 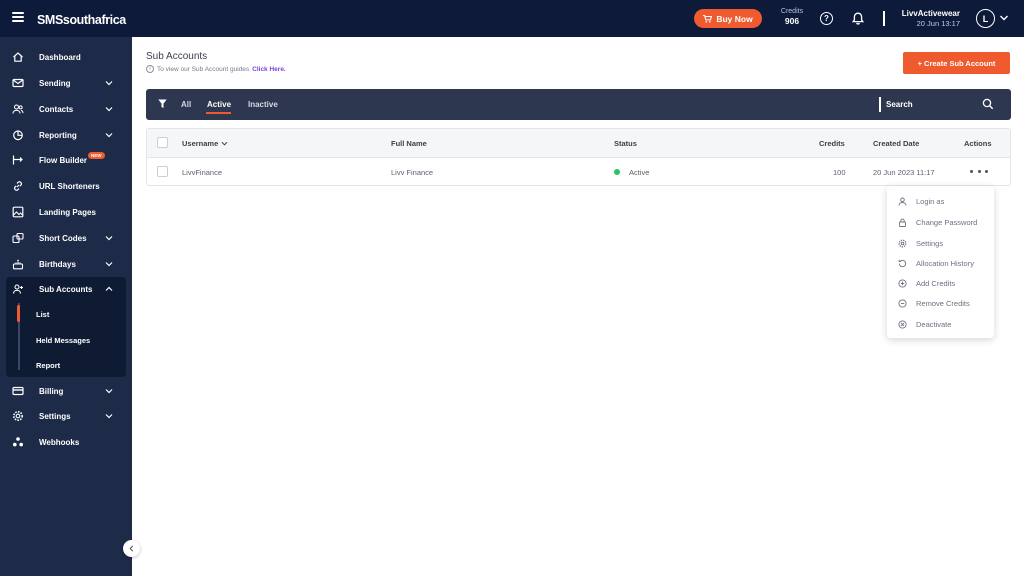 I want to click on menu-item-change-password: Change Password, so click(x=940, y=222).